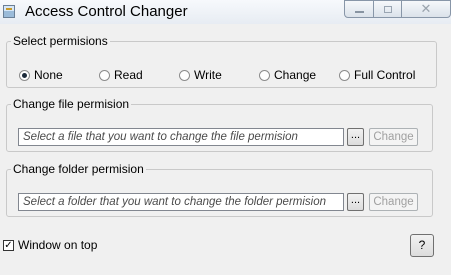  Describe the element at coordinates (422, 245) in the screenshot. I see `help-button: ?` at that location.